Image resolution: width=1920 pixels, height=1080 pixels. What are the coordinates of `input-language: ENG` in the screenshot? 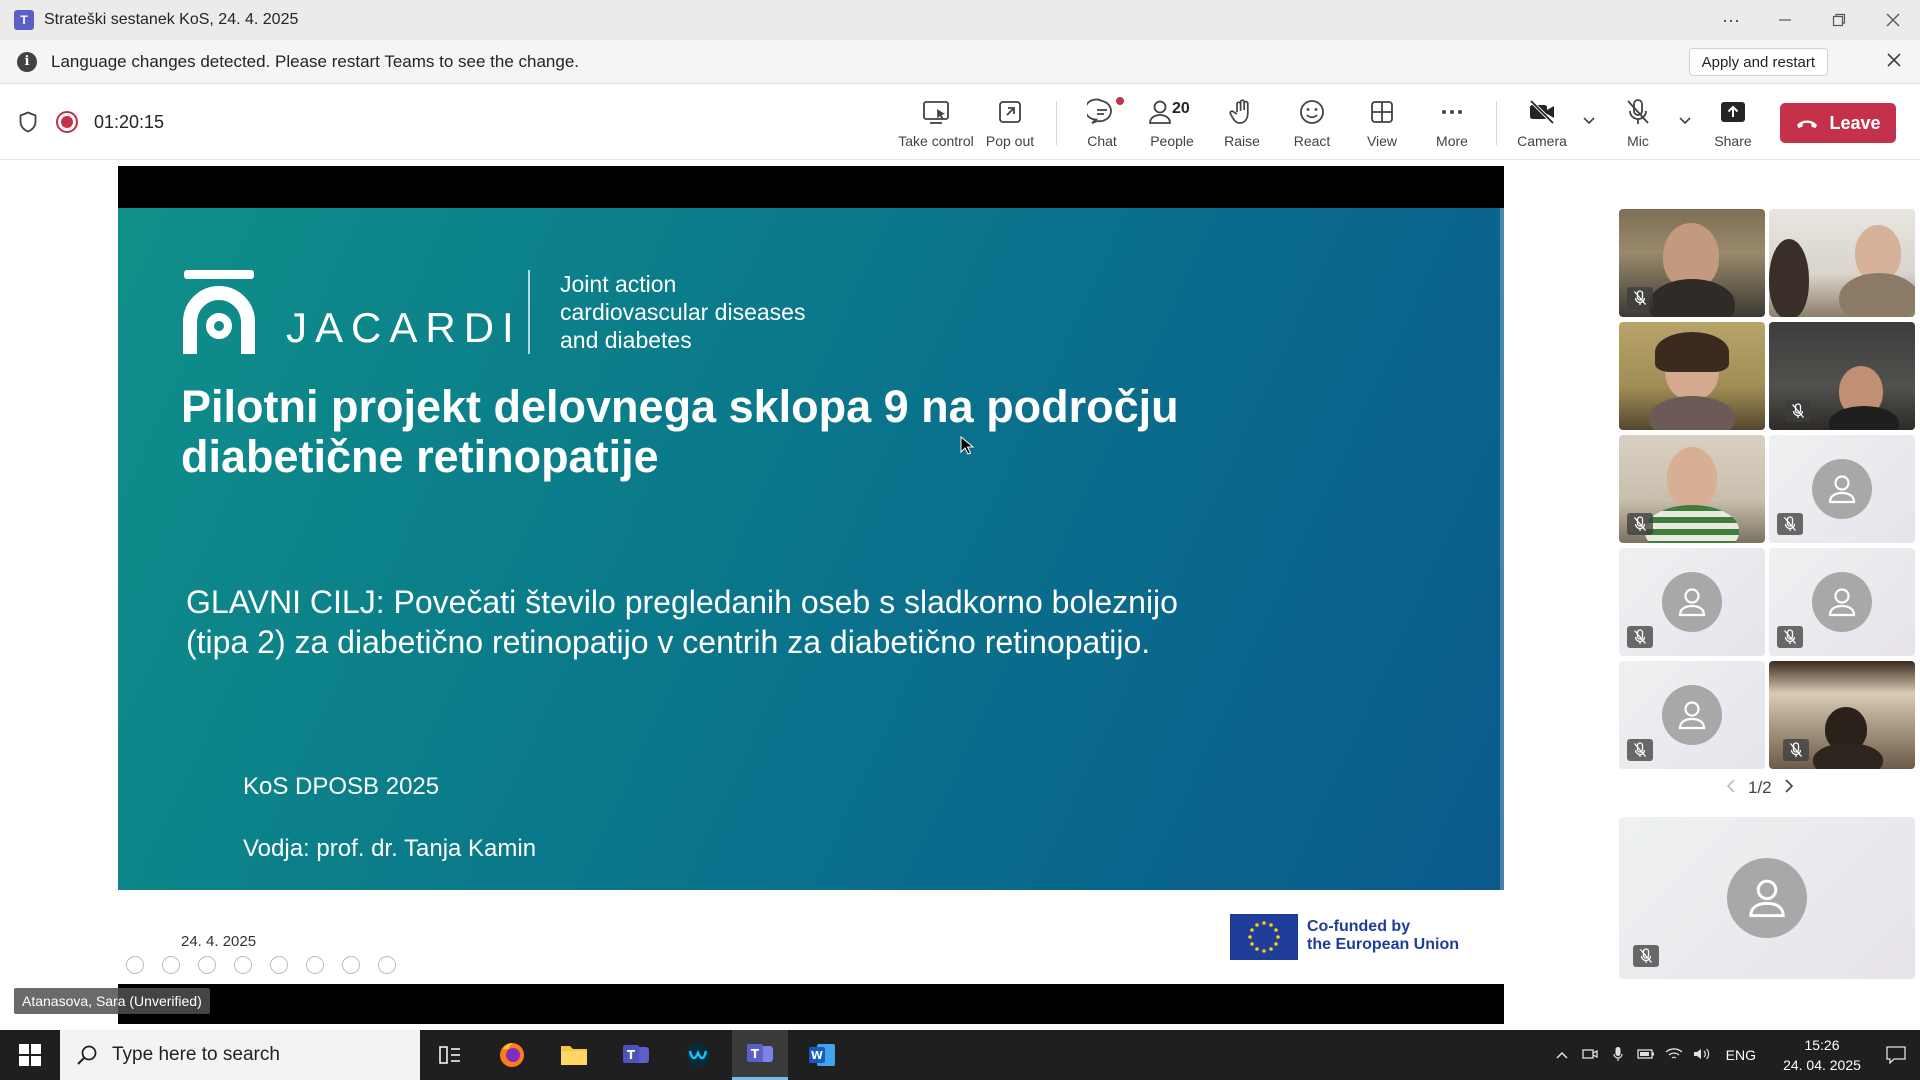 It's located at (1741, 1055).